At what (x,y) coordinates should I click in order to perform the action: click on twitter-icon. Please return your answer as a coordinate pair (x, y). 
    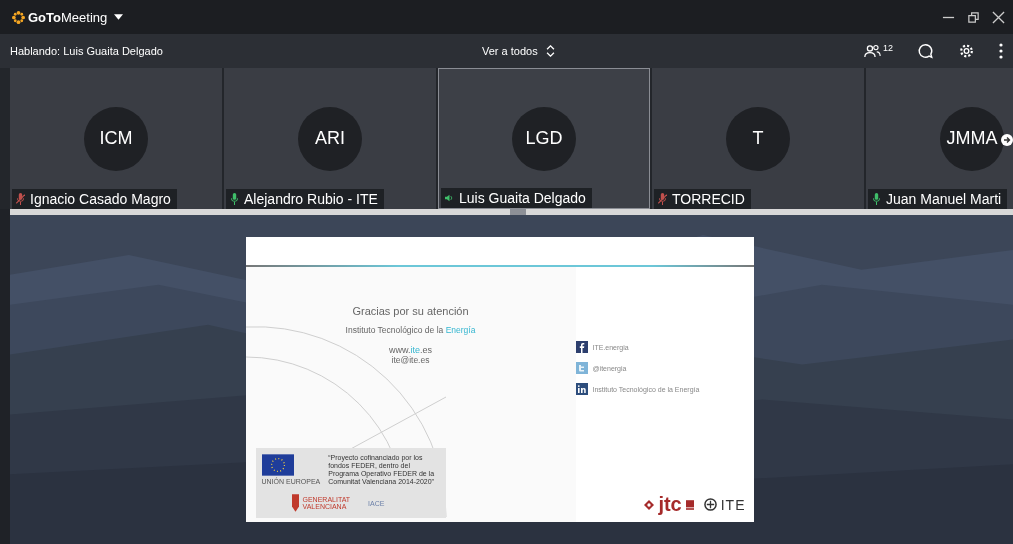
    Looking at the image, I should click on (581, 368).